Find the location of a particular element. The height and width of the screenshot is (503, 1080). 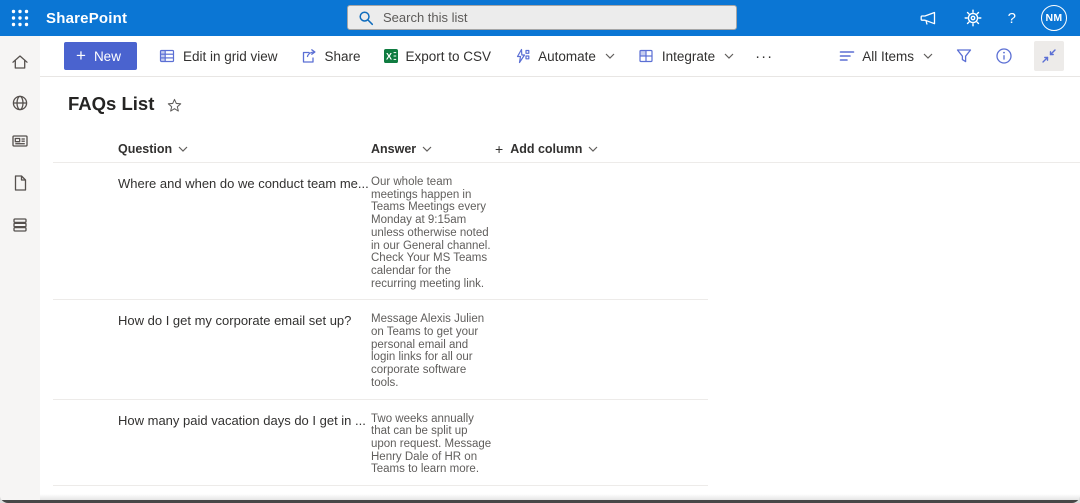

globe-icon is located at coordinates (20, 103).